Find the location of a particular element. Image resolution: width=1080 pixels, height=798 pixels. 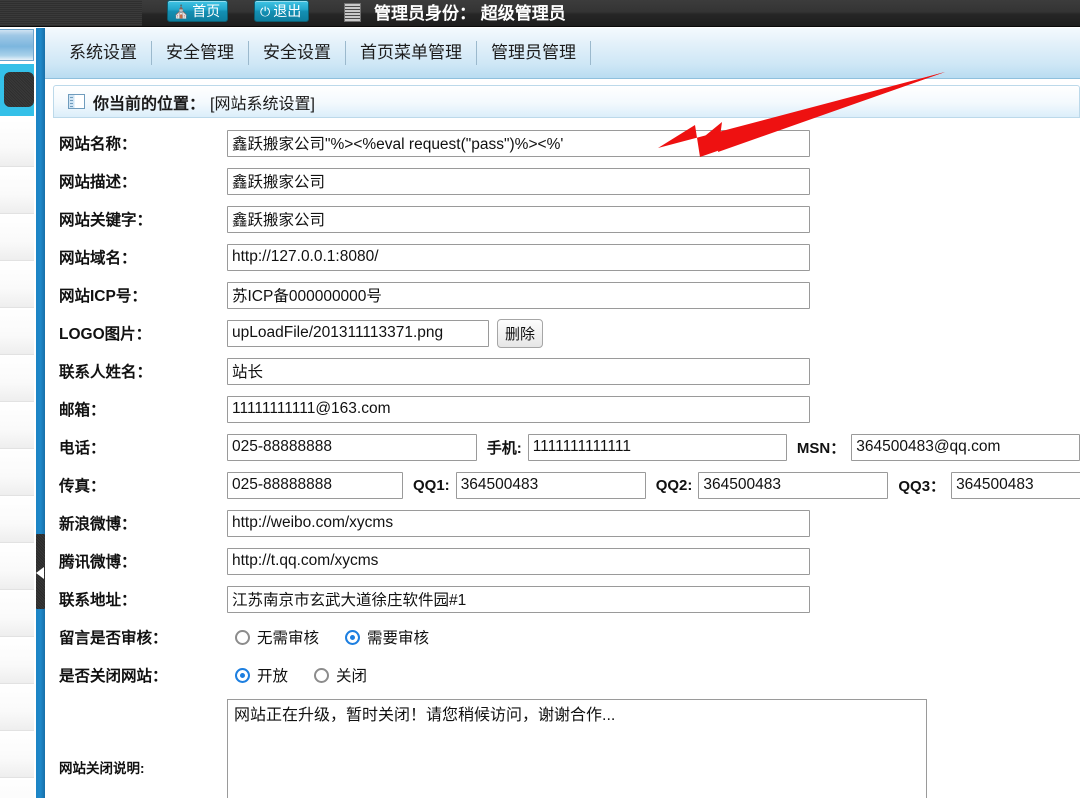

sidebar-menu-list is located at coordinates (17, 459).